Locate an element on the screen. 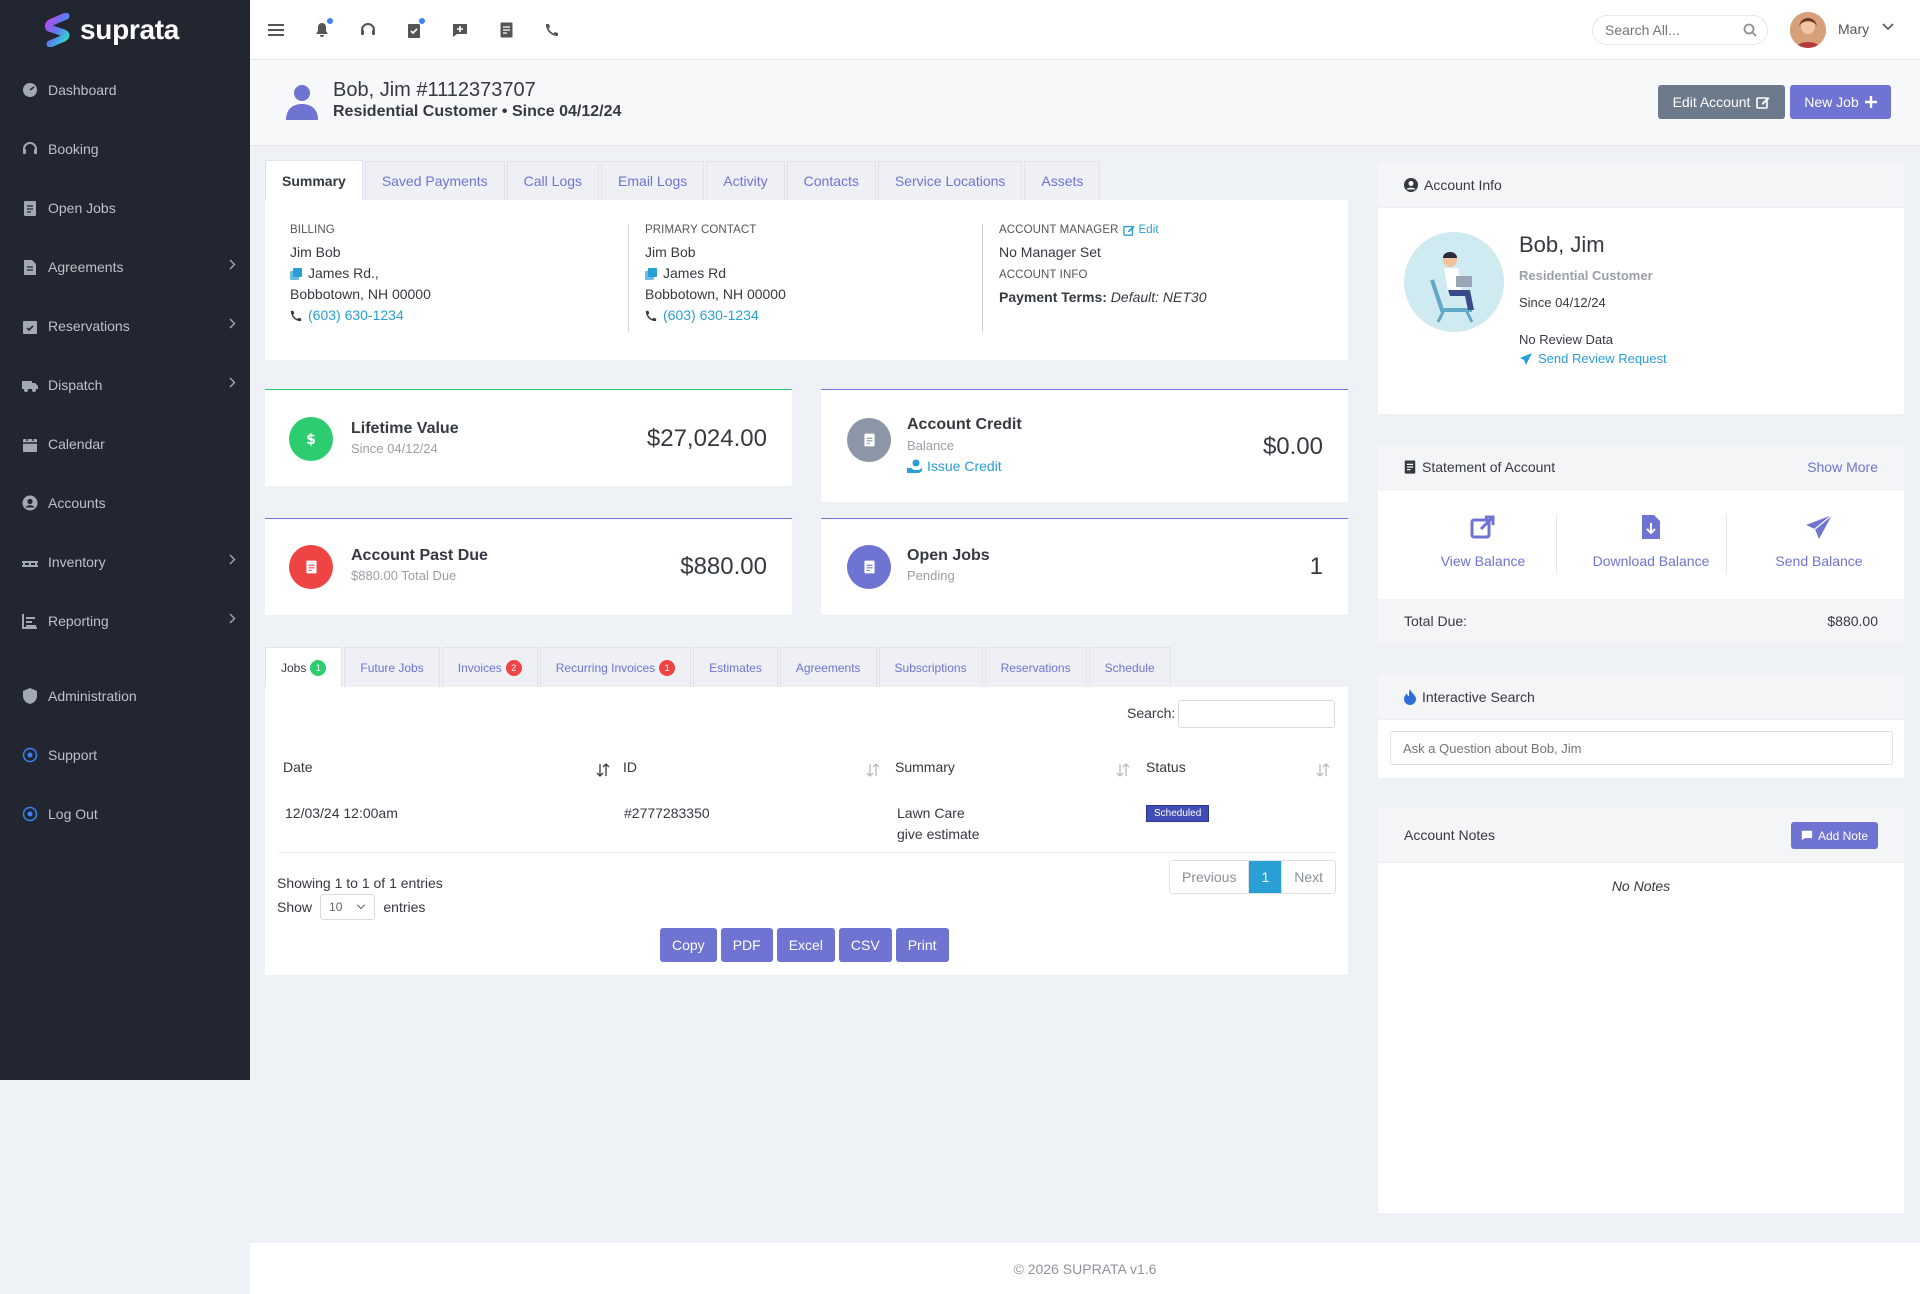  excel-button: Excel is located at coordinates (805, 945).